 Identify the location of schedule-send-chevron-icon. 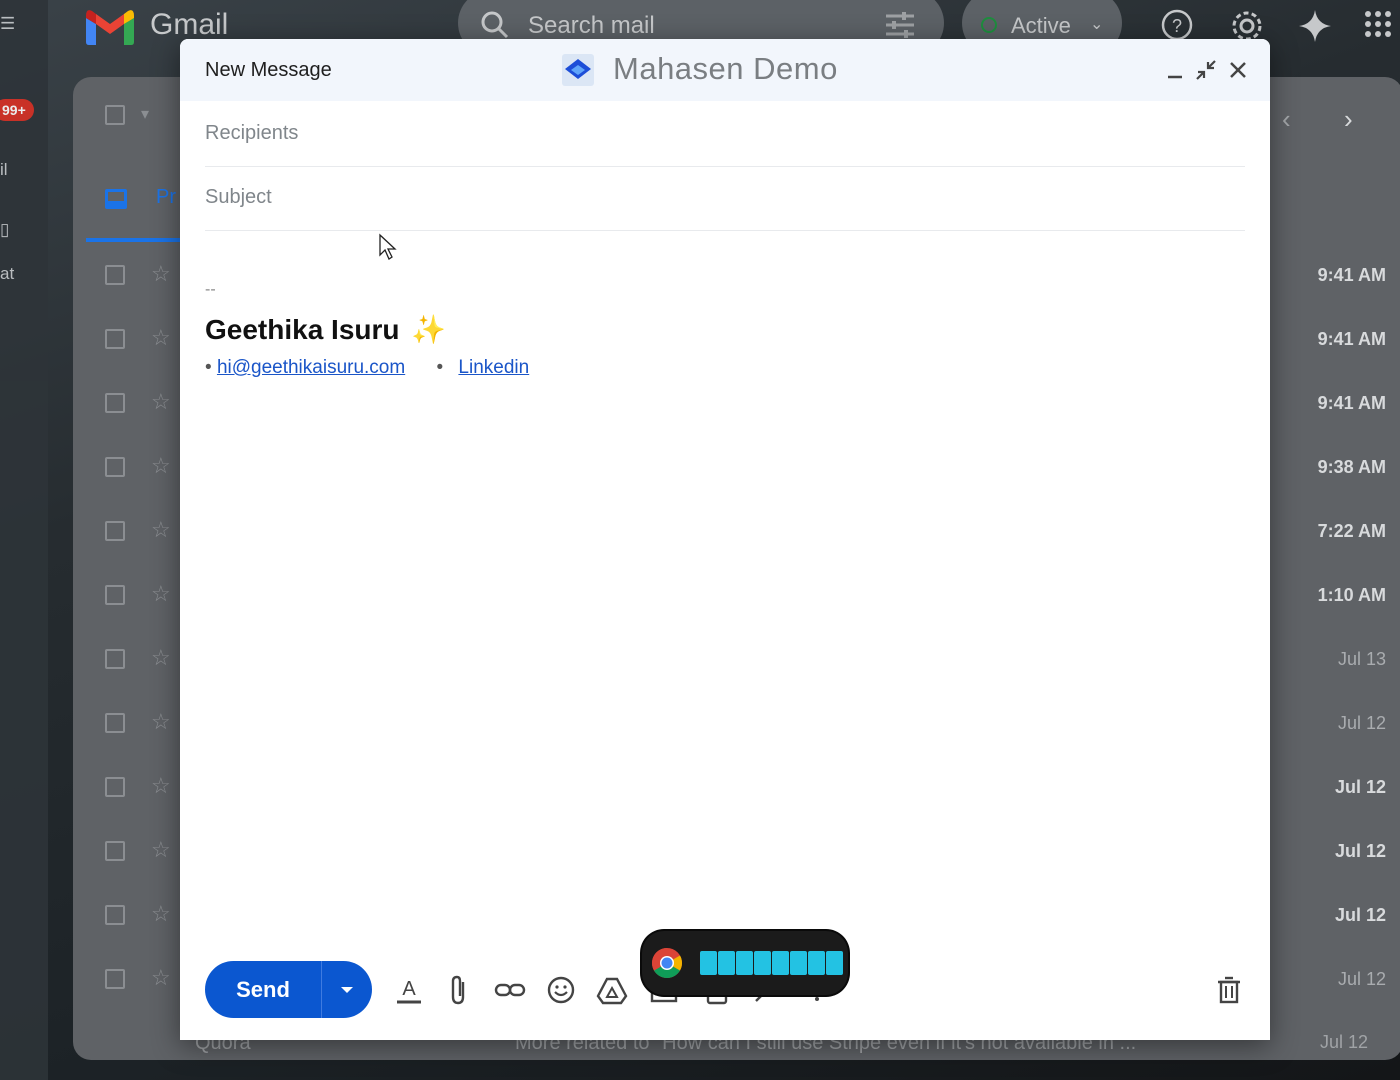
(347, 989).